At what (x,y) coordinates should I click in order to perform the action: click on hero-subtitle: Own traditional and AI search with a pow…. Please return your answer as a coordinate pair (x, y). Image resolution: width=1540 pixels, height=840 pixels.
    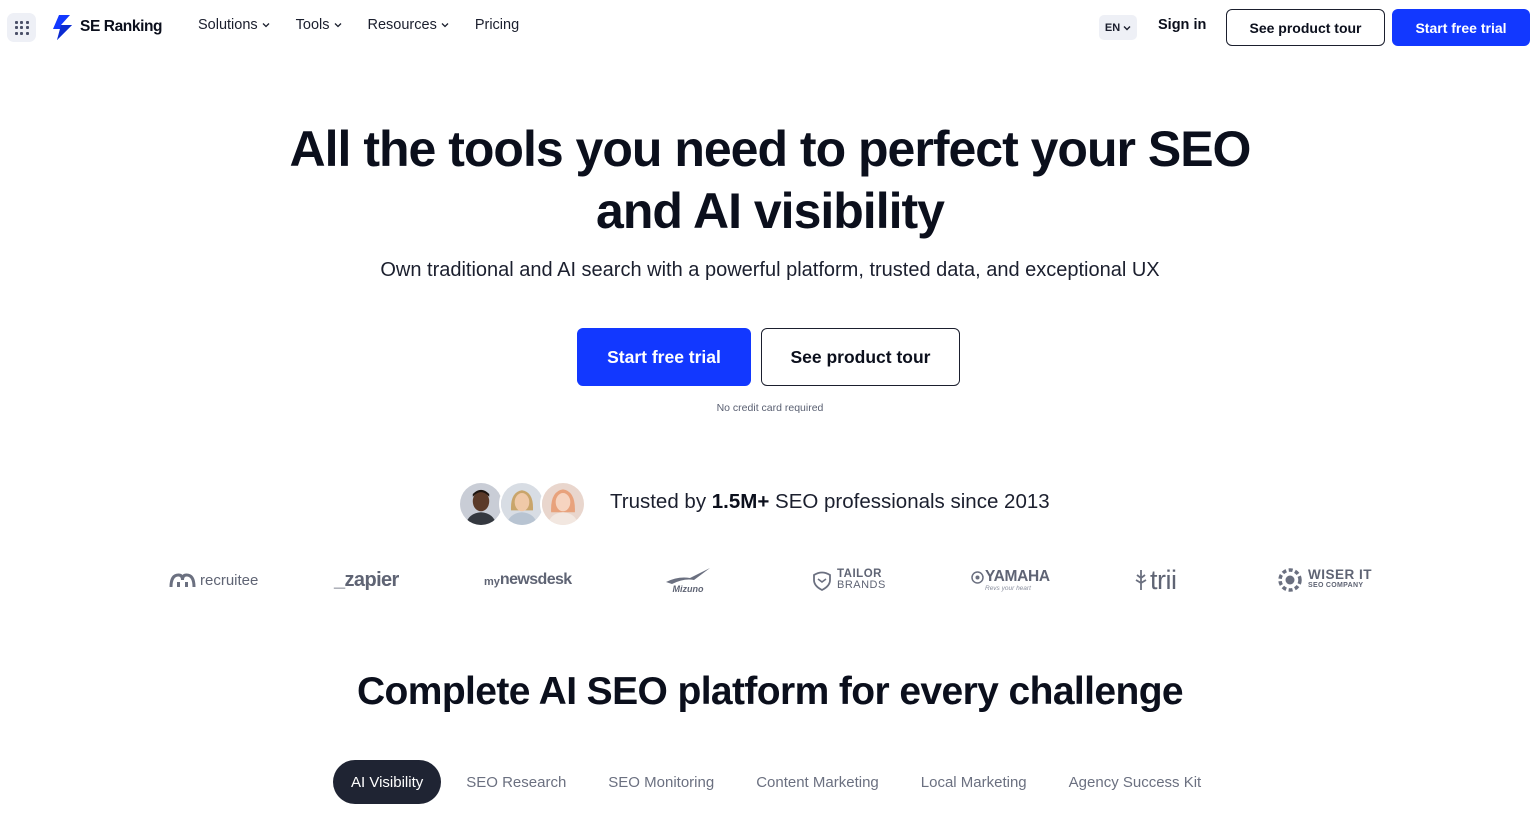
    Looking at the image, I should click on (770, 270).